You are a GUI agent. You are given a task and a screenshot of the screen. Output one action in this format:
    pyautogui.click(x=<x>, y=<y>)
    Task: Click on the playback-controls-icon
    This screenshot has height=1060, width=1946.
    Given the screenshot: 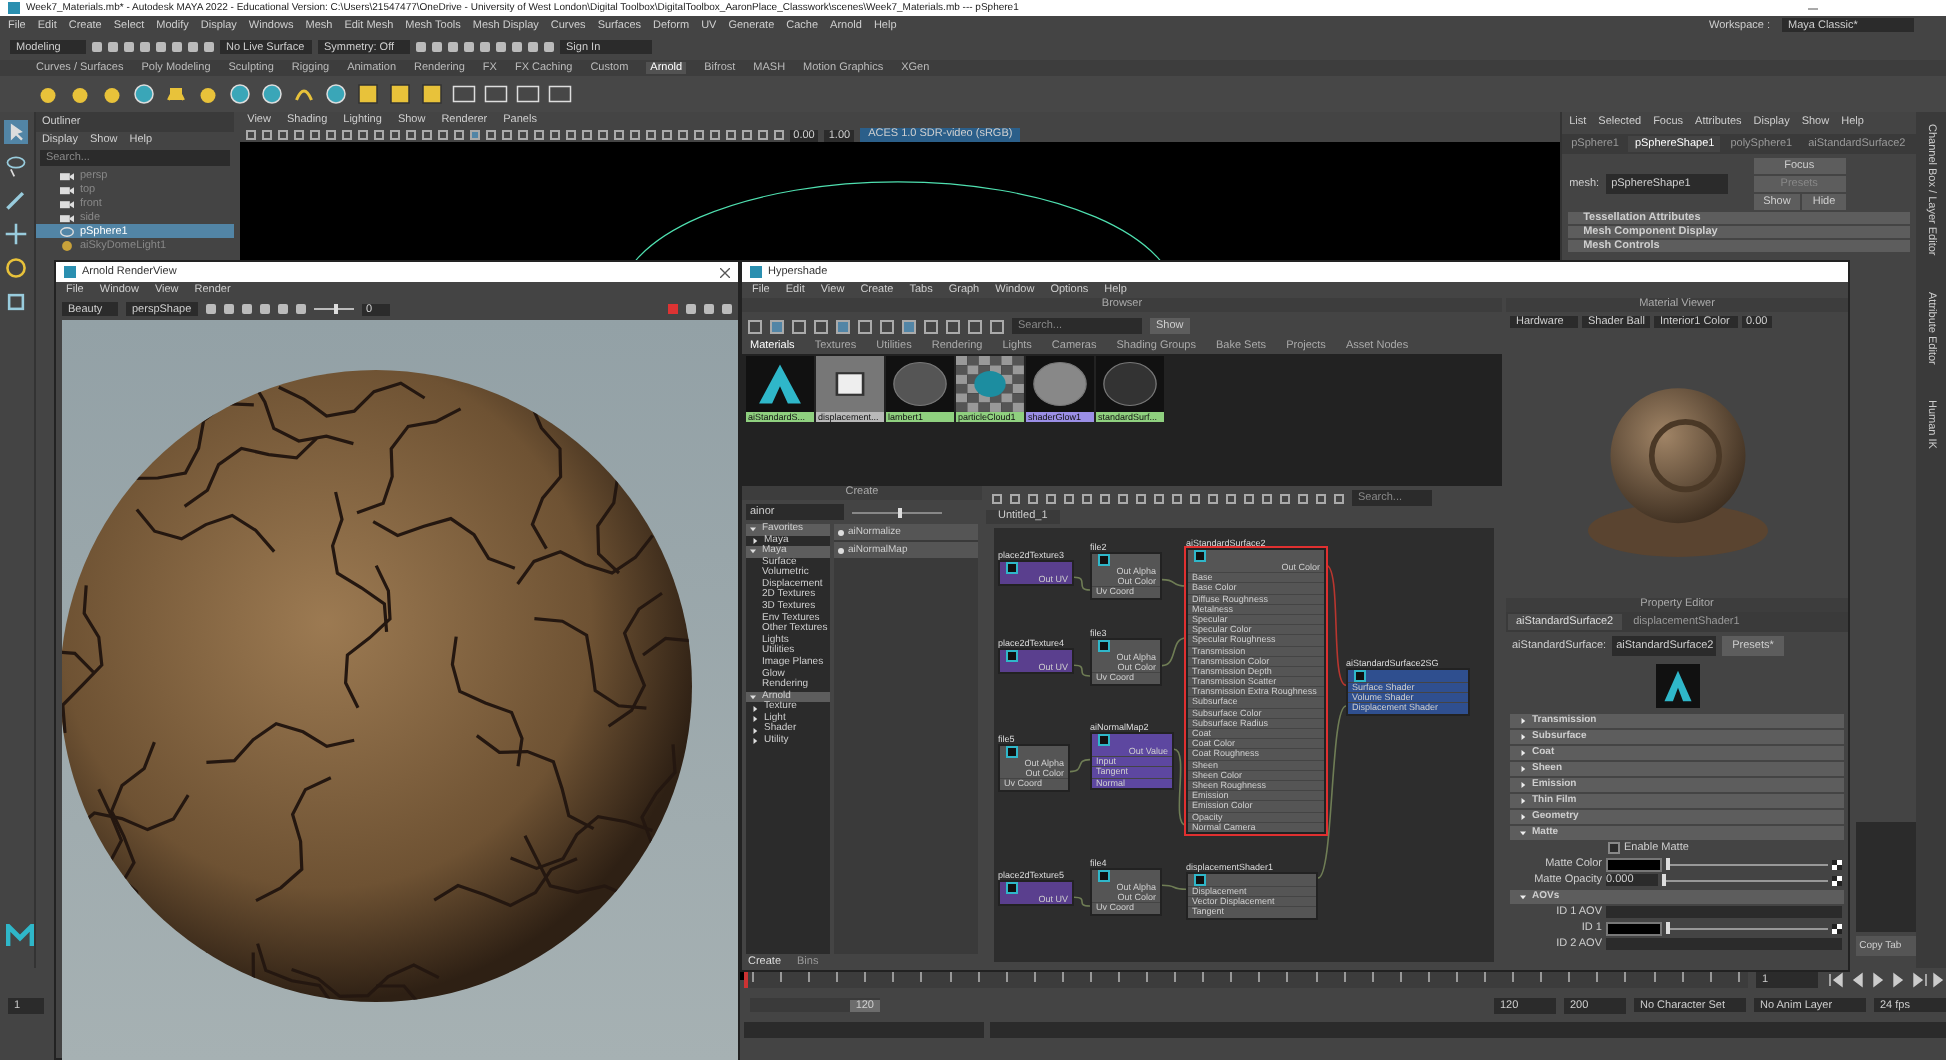 What is the action you would take?
    pyautogui.click(x=1886, y=980)
    